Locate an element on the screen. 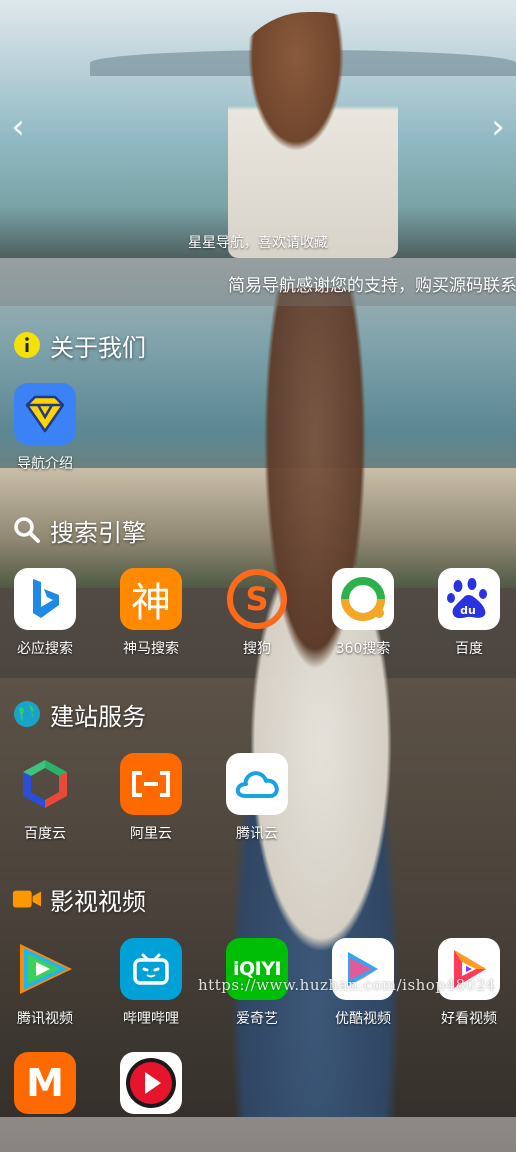  baidu-icon: du is located at coordinates (469, 599).